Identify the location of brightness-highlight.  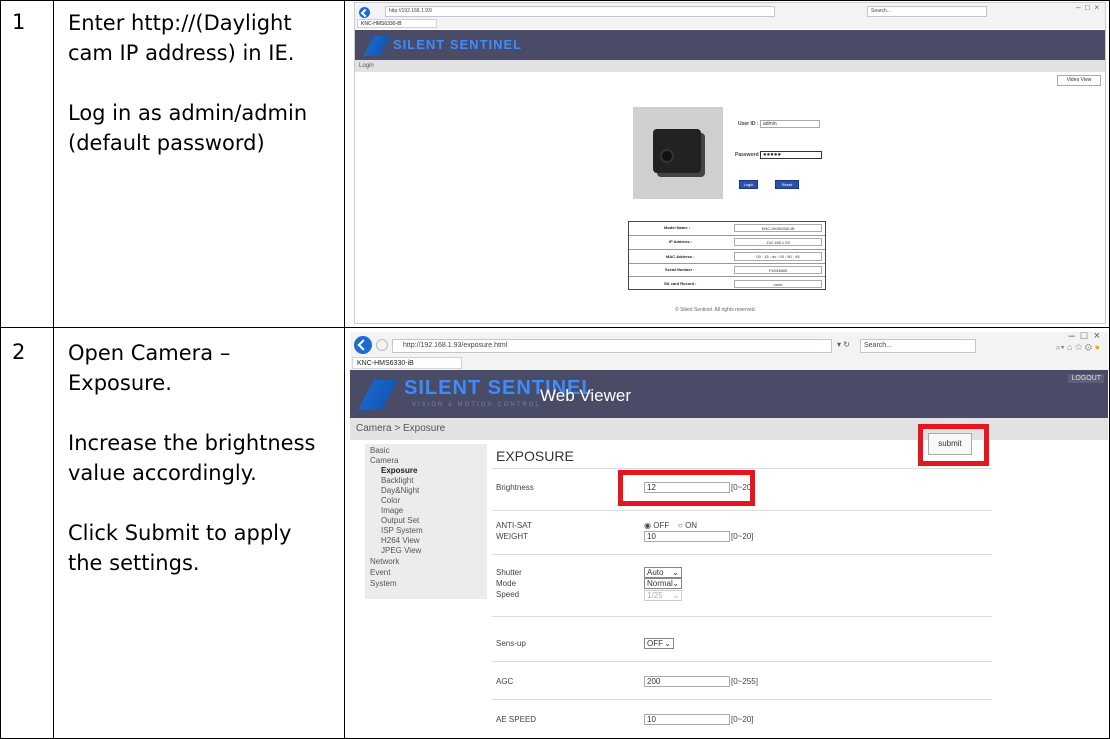
(686, 488).